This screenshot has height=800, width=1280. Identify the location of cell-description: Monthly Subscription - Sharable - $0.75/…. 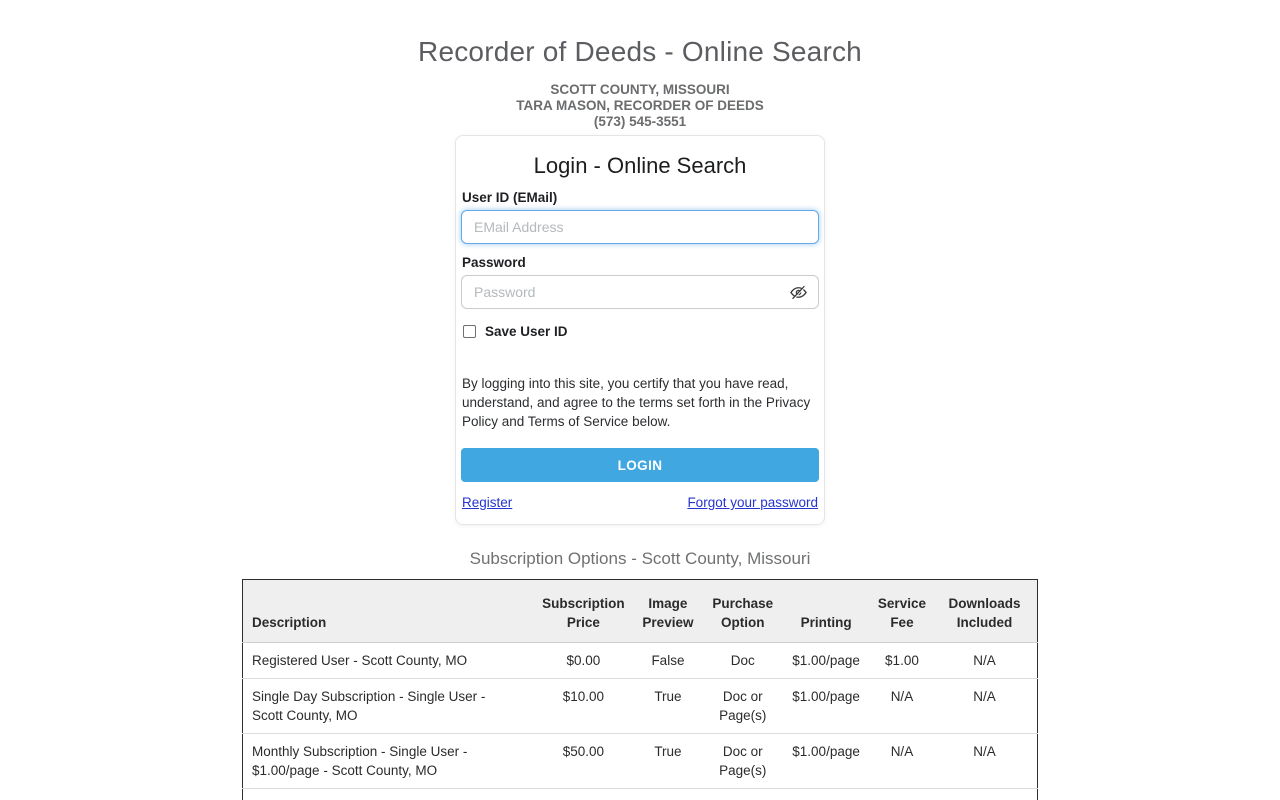
(389, 794).